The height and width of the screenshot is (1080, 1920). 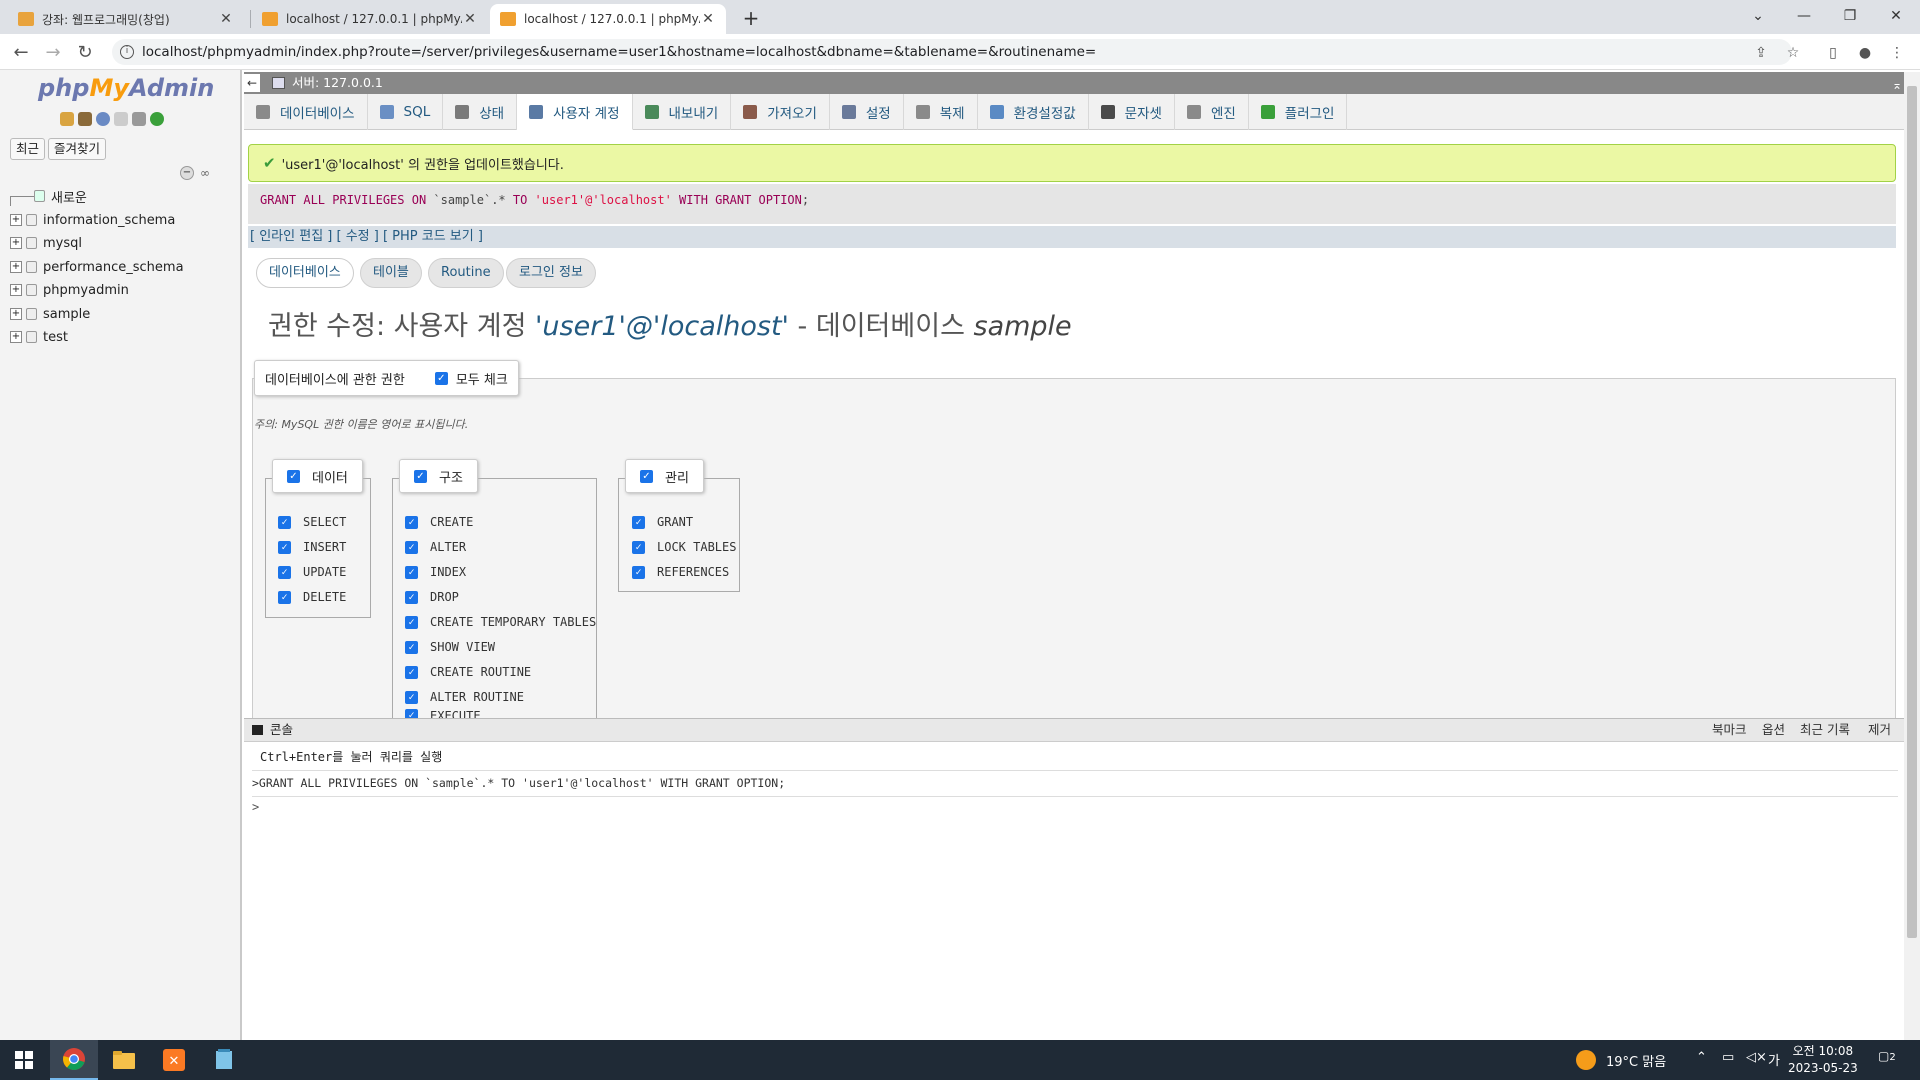 I want to click on link-with-main-icon: ∞, so click(x=208, y=173).